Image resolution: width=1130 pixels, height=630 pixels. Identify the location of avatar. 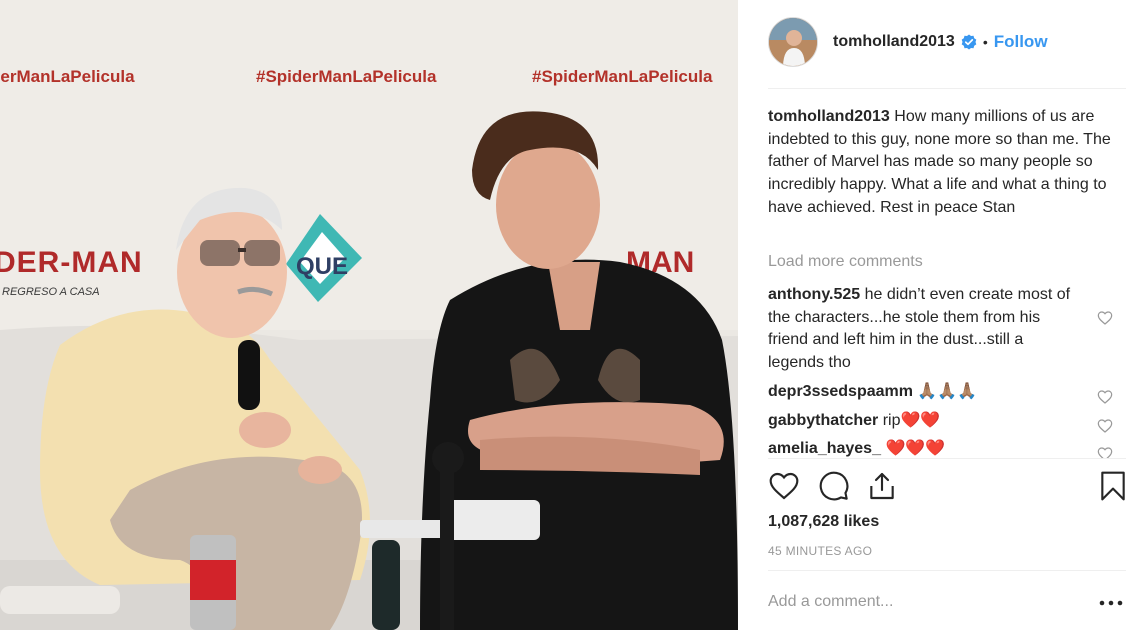
(793, 42).